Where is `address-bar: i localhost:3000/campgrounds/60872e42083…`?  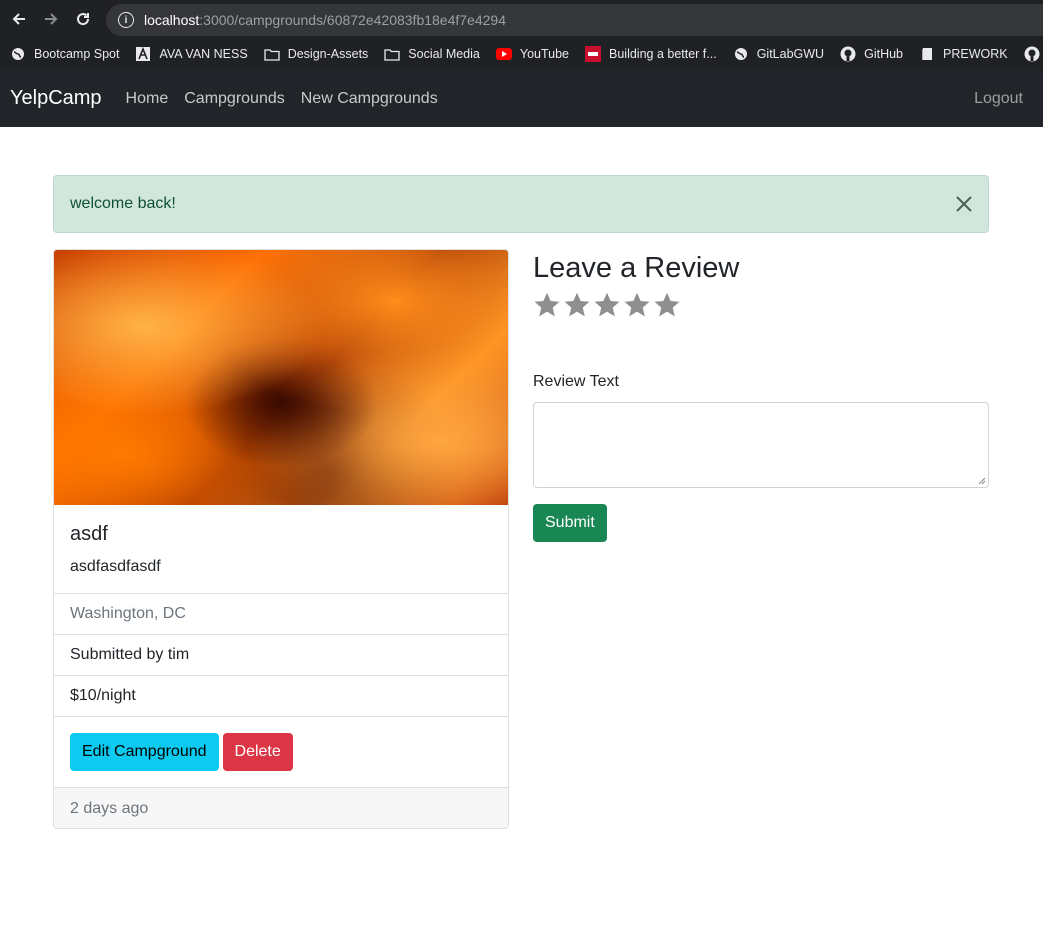
address-bar: i localhost:3000/campgrounds/60872e42083… is located at coordinates (574, 20).